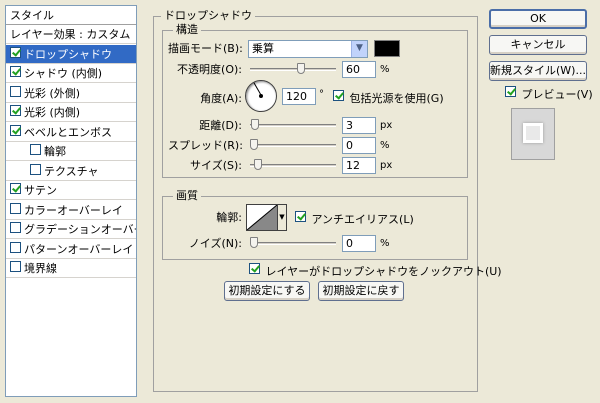 This screenshot has height=403, width=600. Describe the element at coordinates (300, 216) in the screenshot. I see `anti-alias-checkbox` at that location.